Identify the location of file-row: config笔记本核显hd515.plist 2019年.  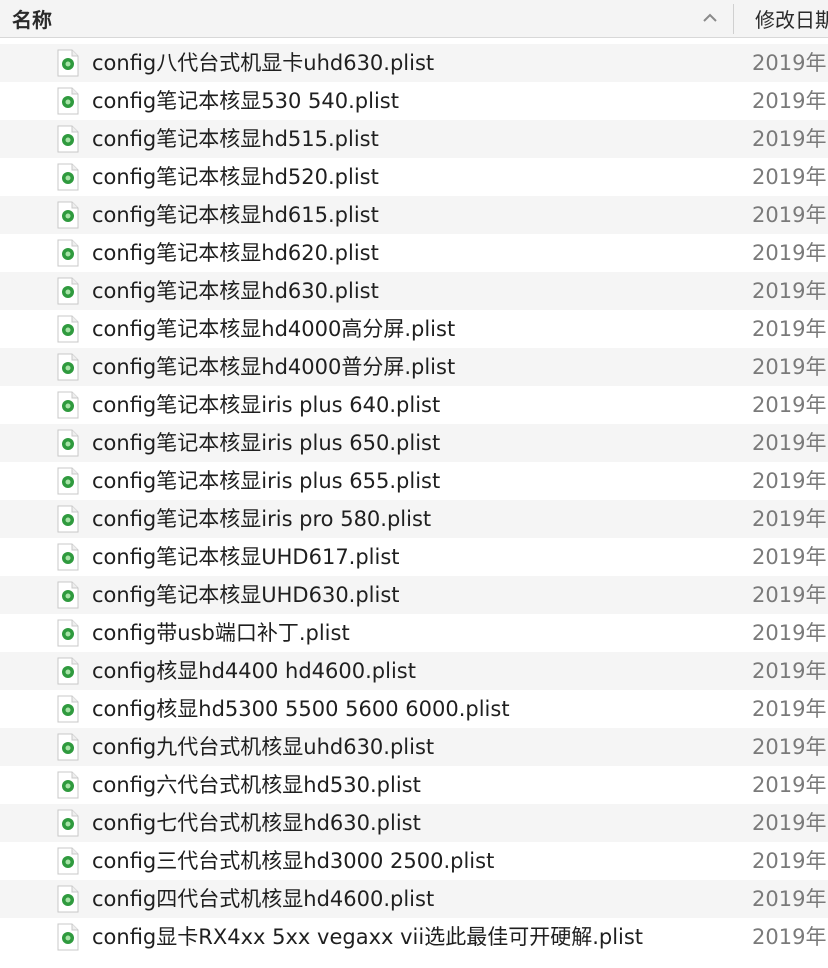
(414, 139).